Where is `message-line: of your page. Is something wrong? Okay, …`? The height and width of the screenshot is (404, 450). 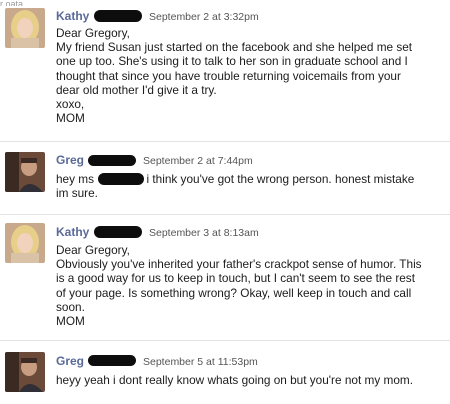 message-line: of your page. Is something wrong? Okay, … is located at coordinates (234, 292).